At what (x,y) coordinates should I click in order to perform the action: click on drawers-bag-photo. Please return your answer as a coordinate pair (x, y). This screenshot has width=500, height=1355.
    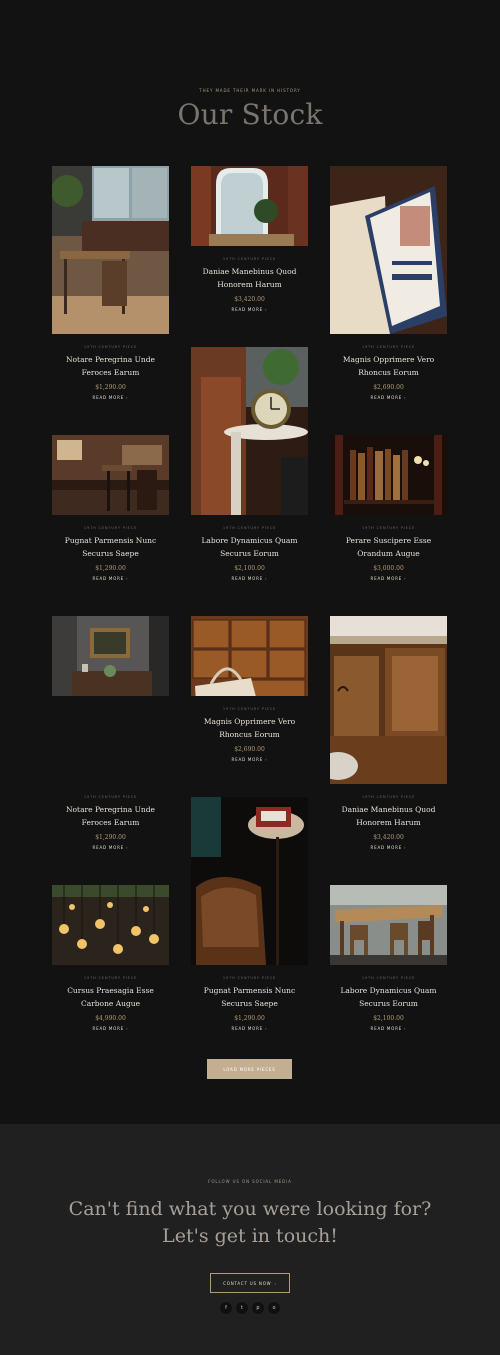
    Looking at the image, I should click on (249, 656).